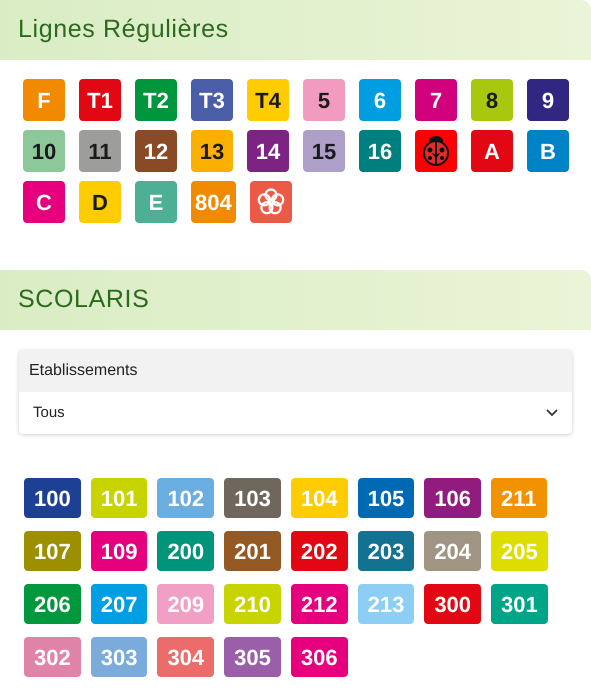 This screenshot has height=700, width=591. Describe the element at coordinates (324, 151) in the screenshot. I see `line-badge: 15` at that location.